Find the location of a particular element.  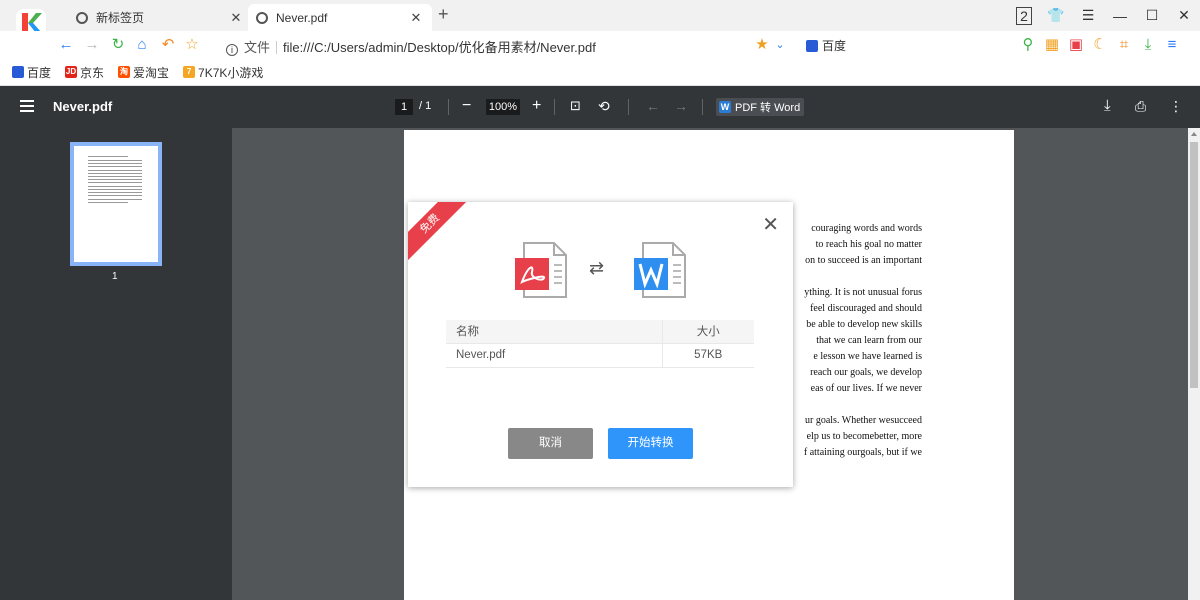

pdf-tool-icon: ▣ is located at coordinates (1076, 45).